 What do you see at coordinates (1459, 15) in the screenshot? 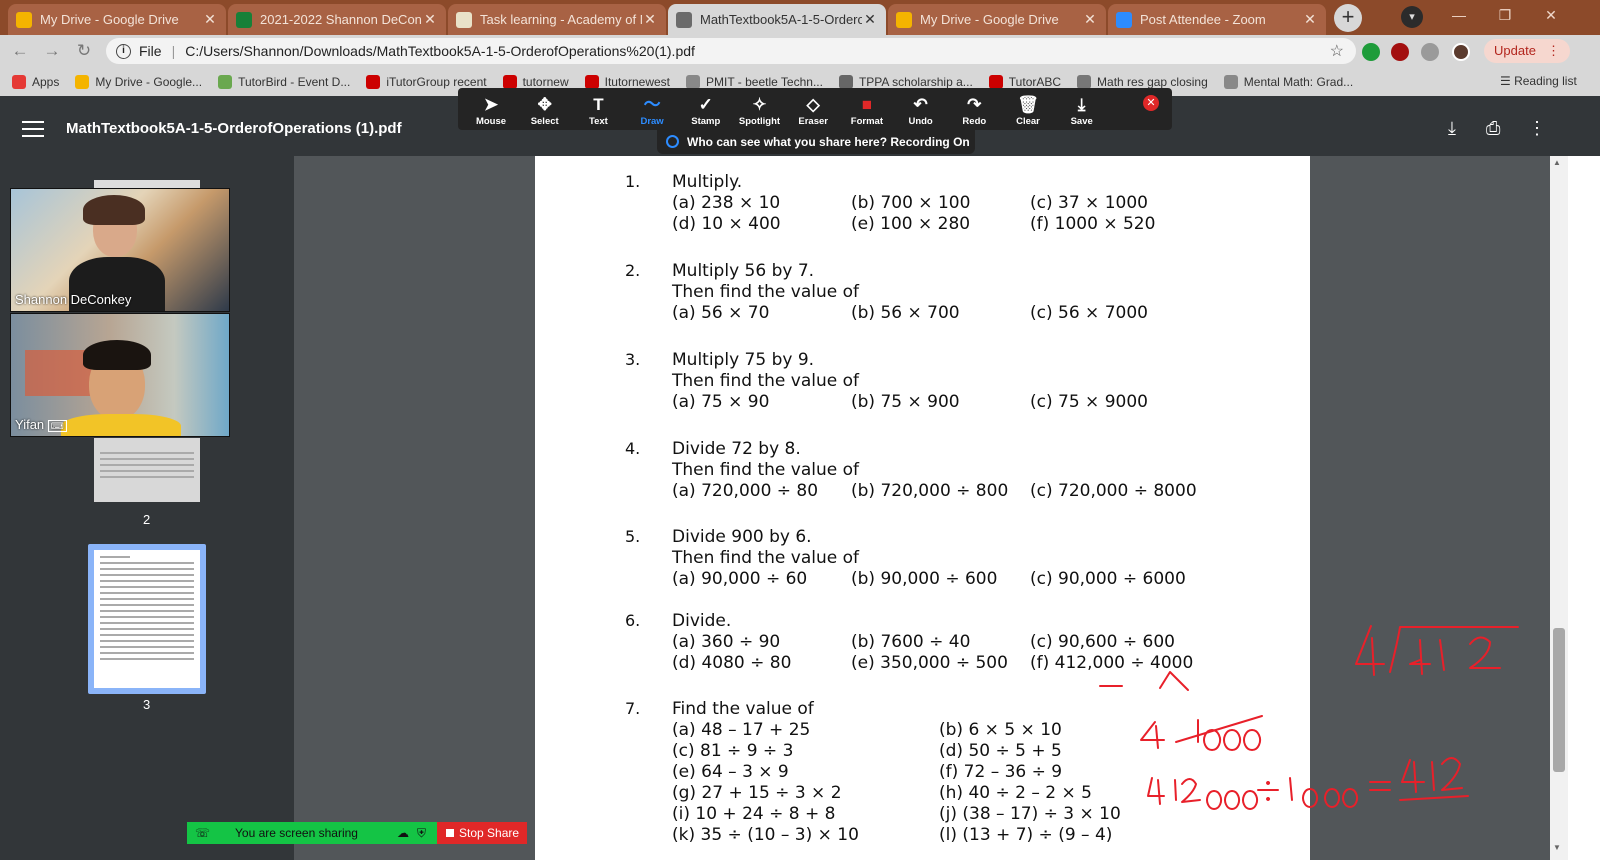
I see `minimize-icon: —` at bounding box center [1459, 15].